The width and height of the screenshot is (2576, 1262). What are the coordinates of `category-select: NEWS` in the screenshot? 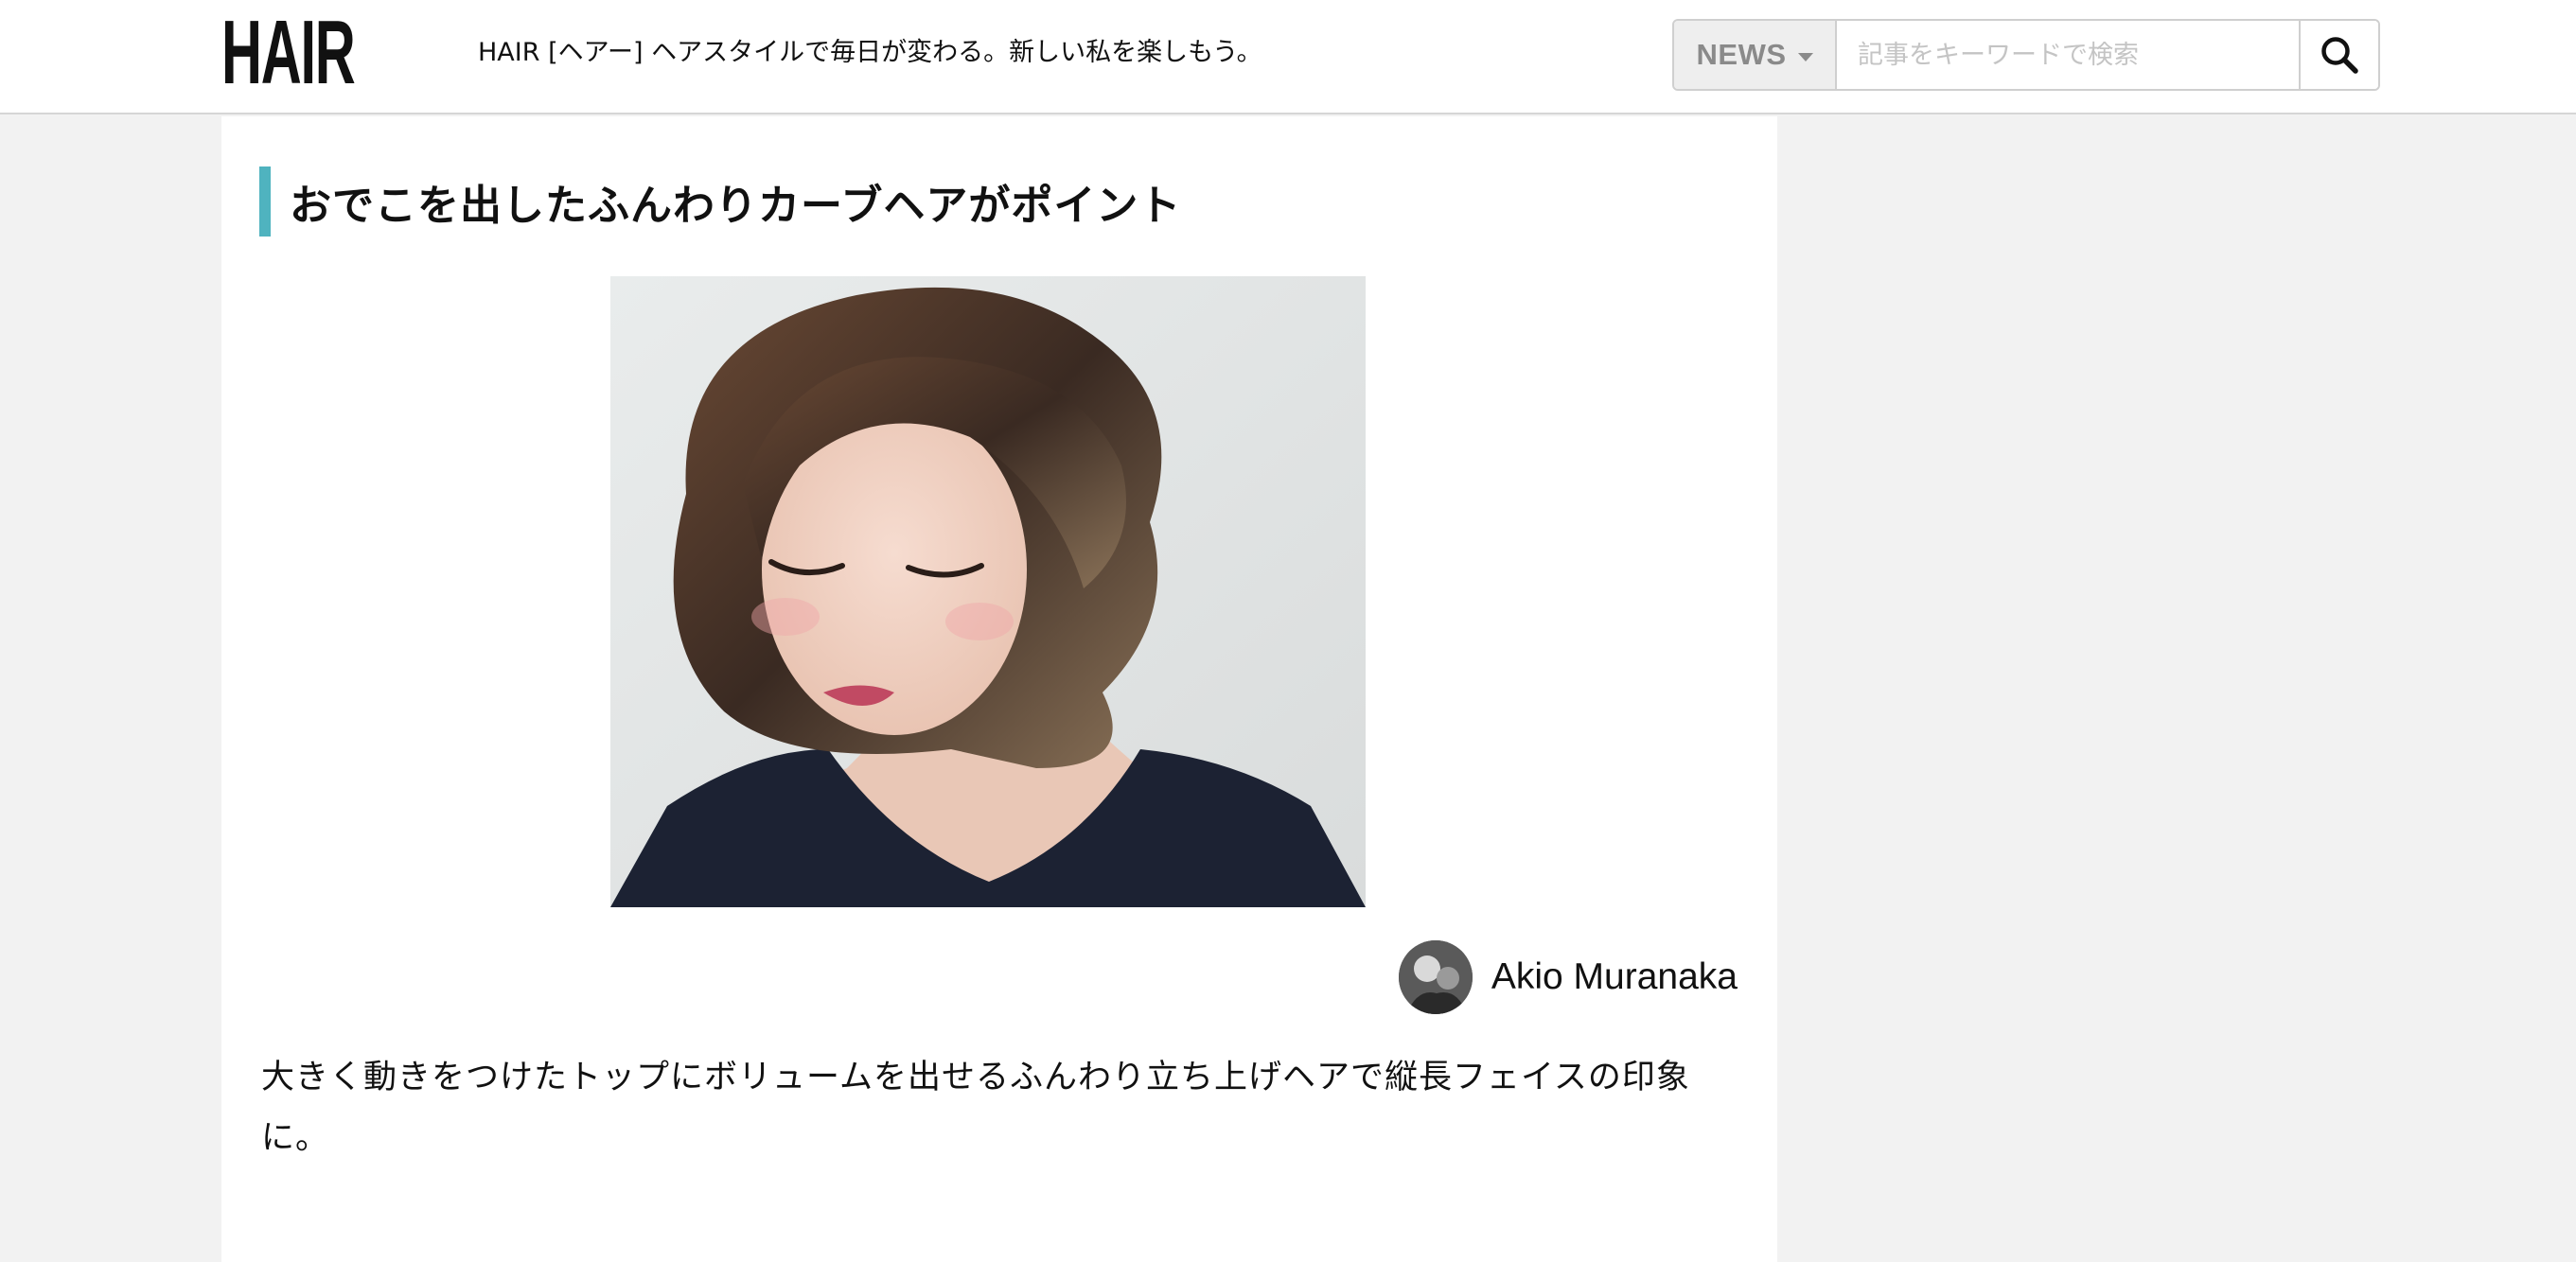 It's located at (1755, 55).